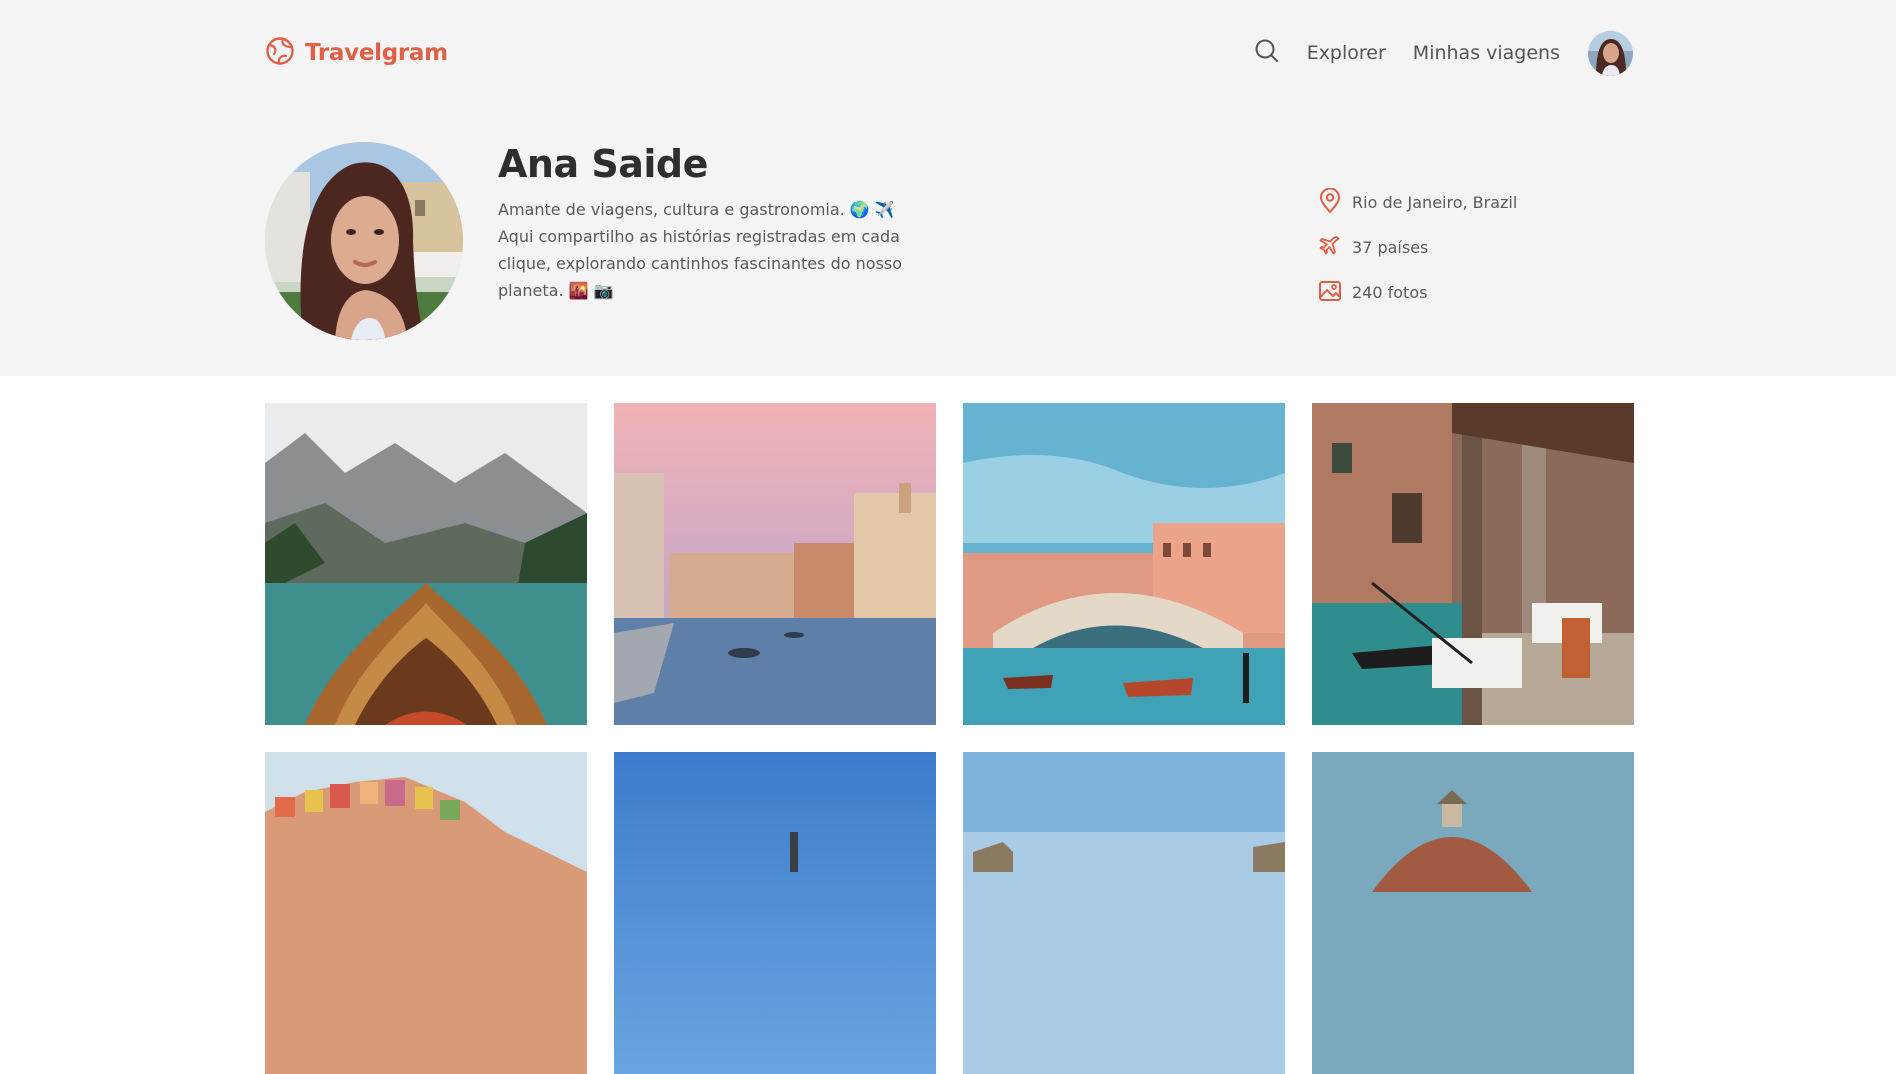 This screenshot has width=1896, height=1074. Describe the element at coordinates (1330, 202) in the screenshot. I see `location-pin-icon` at that location.